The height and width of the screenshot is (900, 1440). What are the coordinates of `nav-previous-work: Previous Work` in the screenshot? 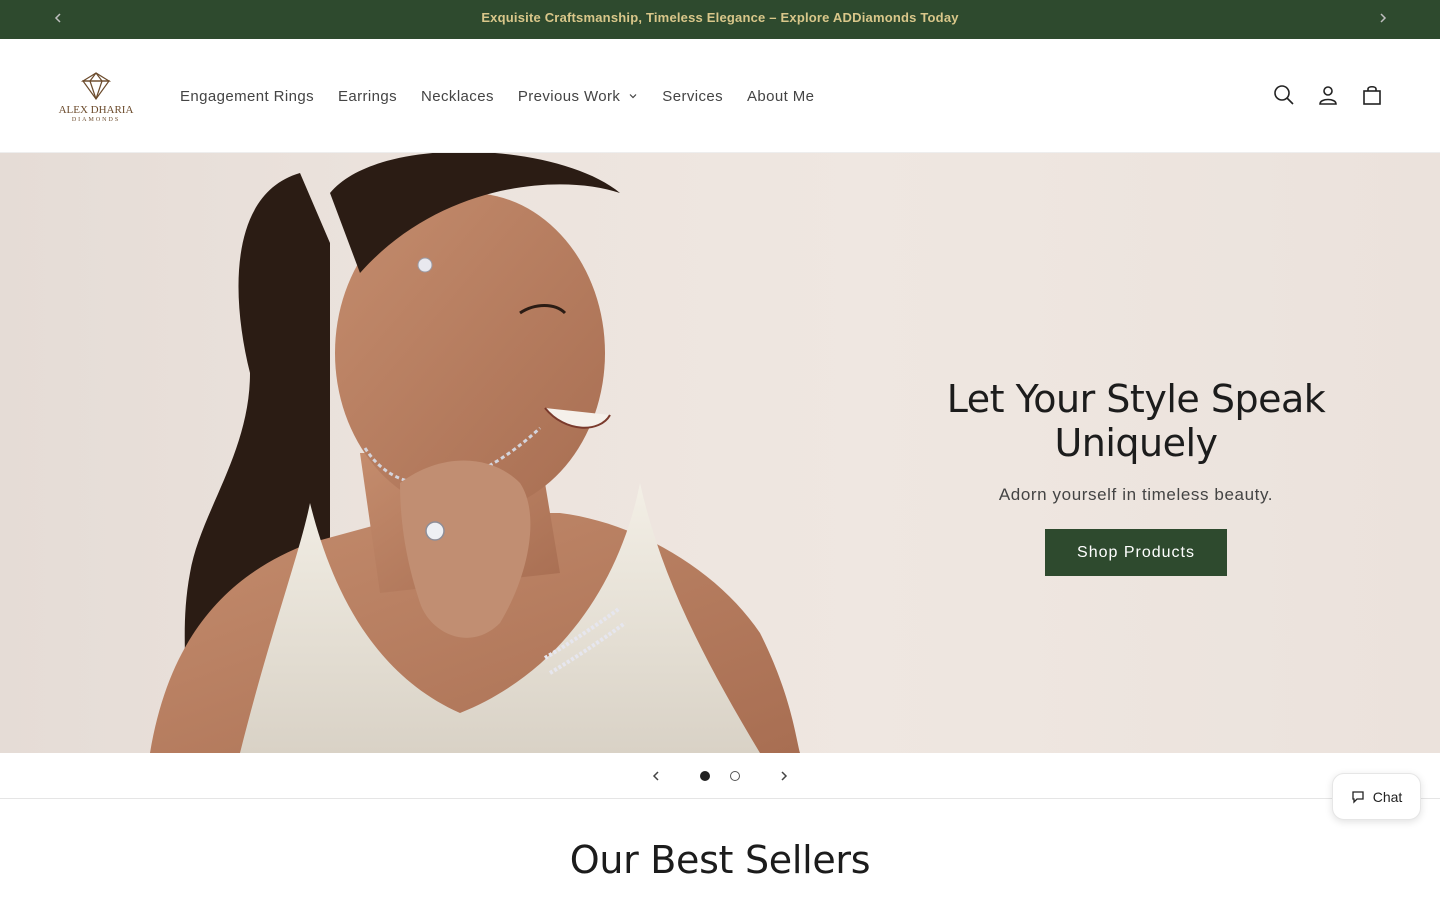 It's located at (578, 96).